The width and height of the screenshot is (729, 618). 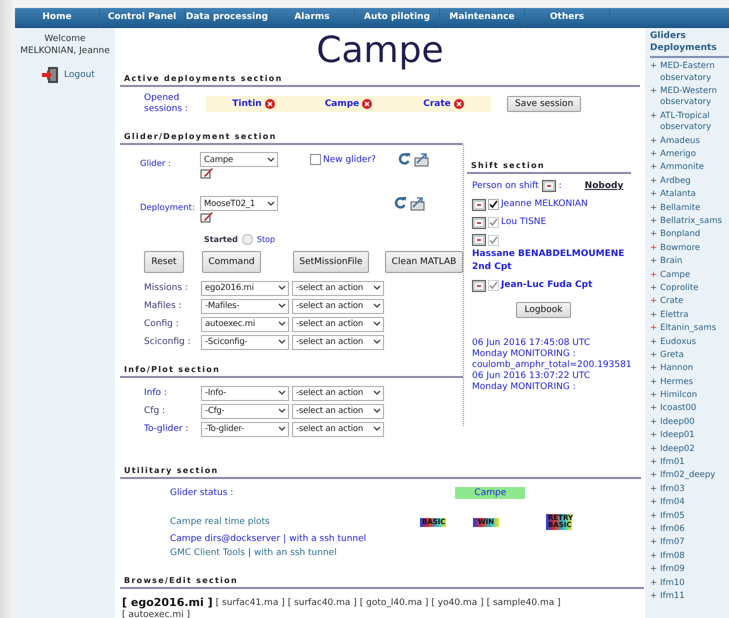 I want to click on deployment-link: Crate, so click(x=672, y=302).